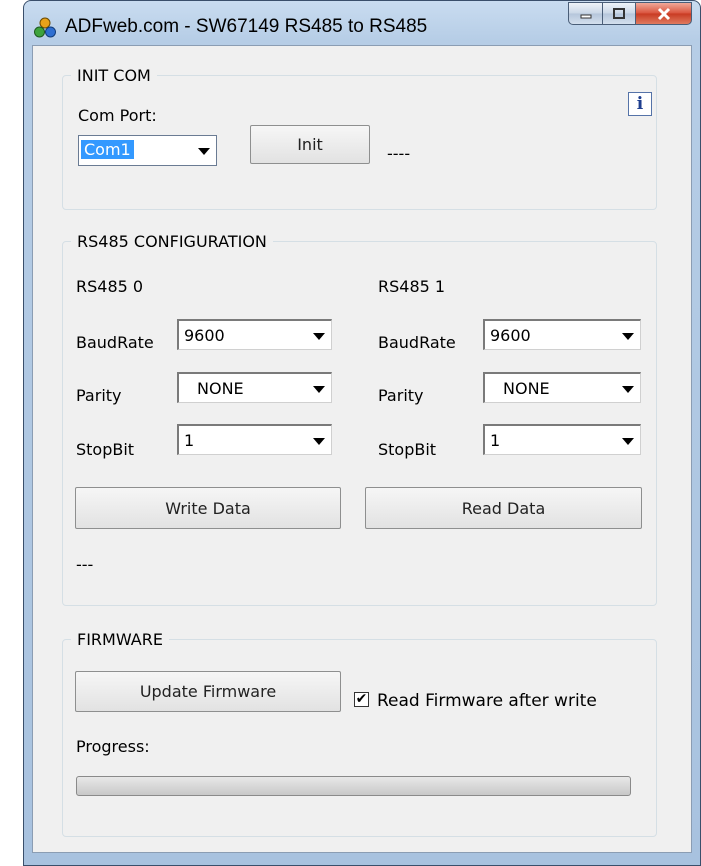 This screenshot has height=866, width=701. Describe the element at coordinates (85, 564) in the screenshot. I see `rs485-status: ---` at that location.